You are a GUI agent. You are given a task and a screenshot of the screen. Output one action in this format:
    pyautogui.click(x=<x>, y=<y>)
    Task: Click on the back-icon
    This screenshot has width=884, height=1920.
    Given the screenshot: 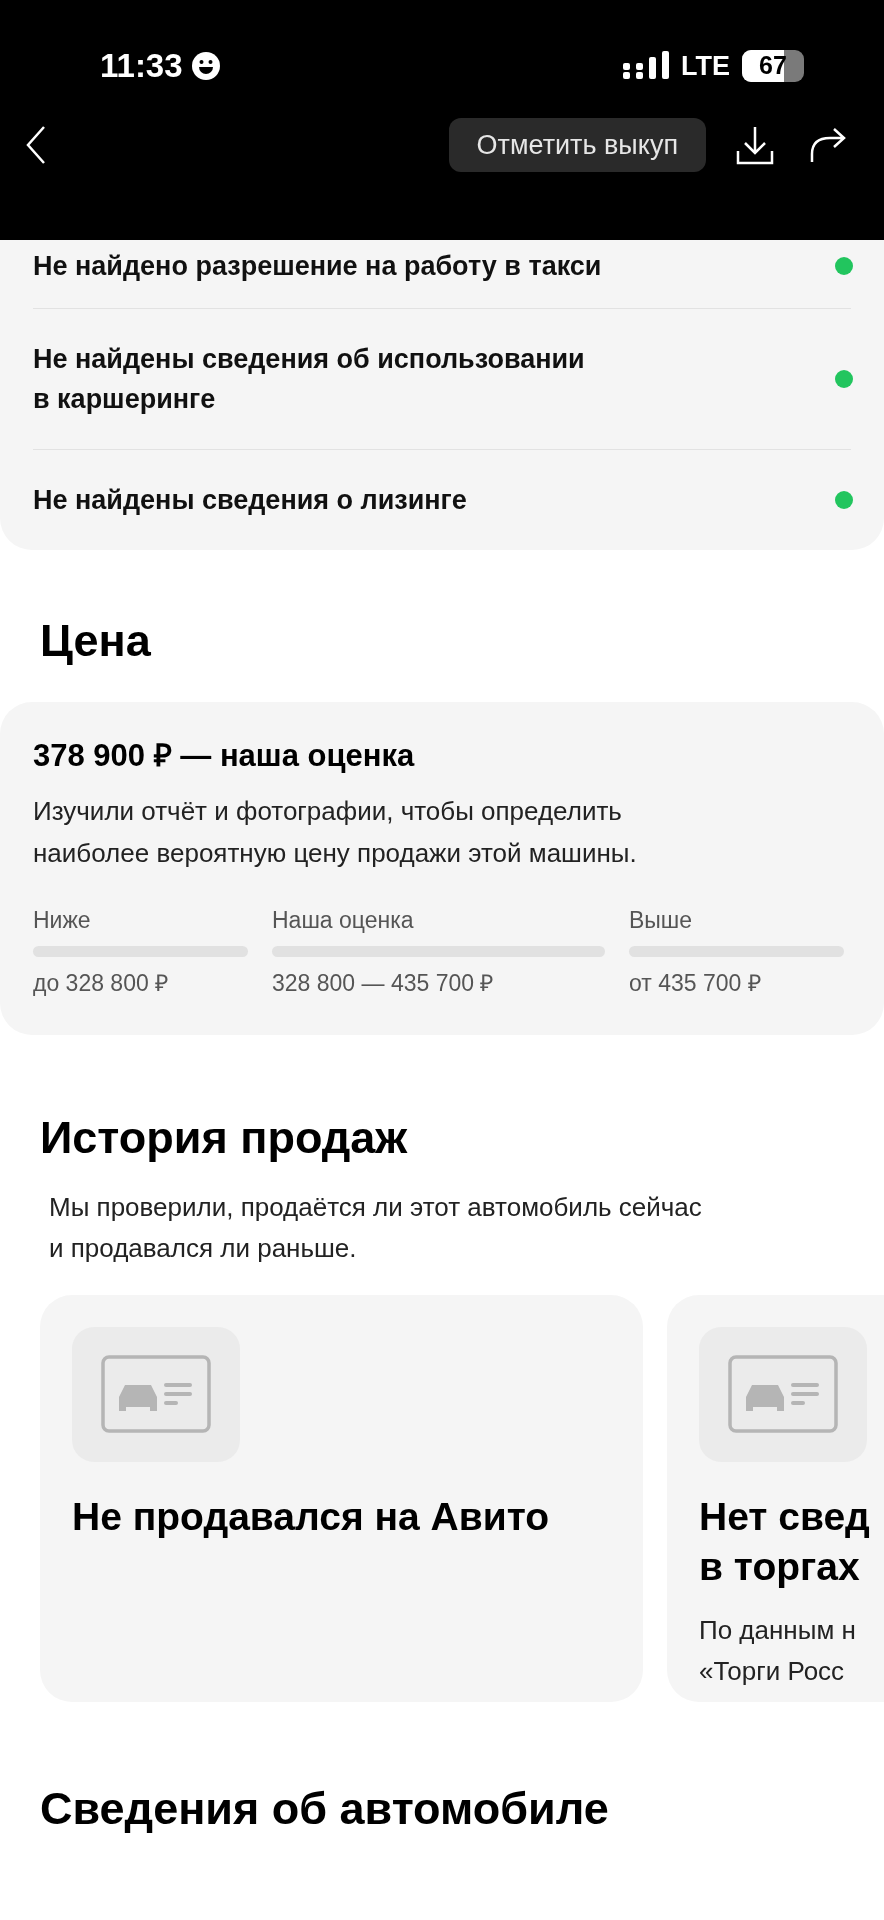 What is the action you would take?
    pyautogui.click(x=36, y=145)
    